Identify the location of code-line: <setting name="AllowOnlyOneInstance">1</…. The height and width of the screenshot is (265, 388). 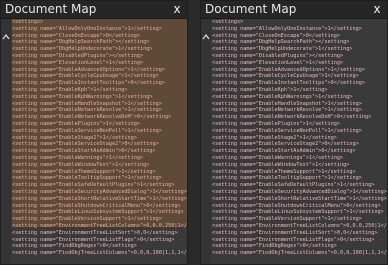
(287, 28).